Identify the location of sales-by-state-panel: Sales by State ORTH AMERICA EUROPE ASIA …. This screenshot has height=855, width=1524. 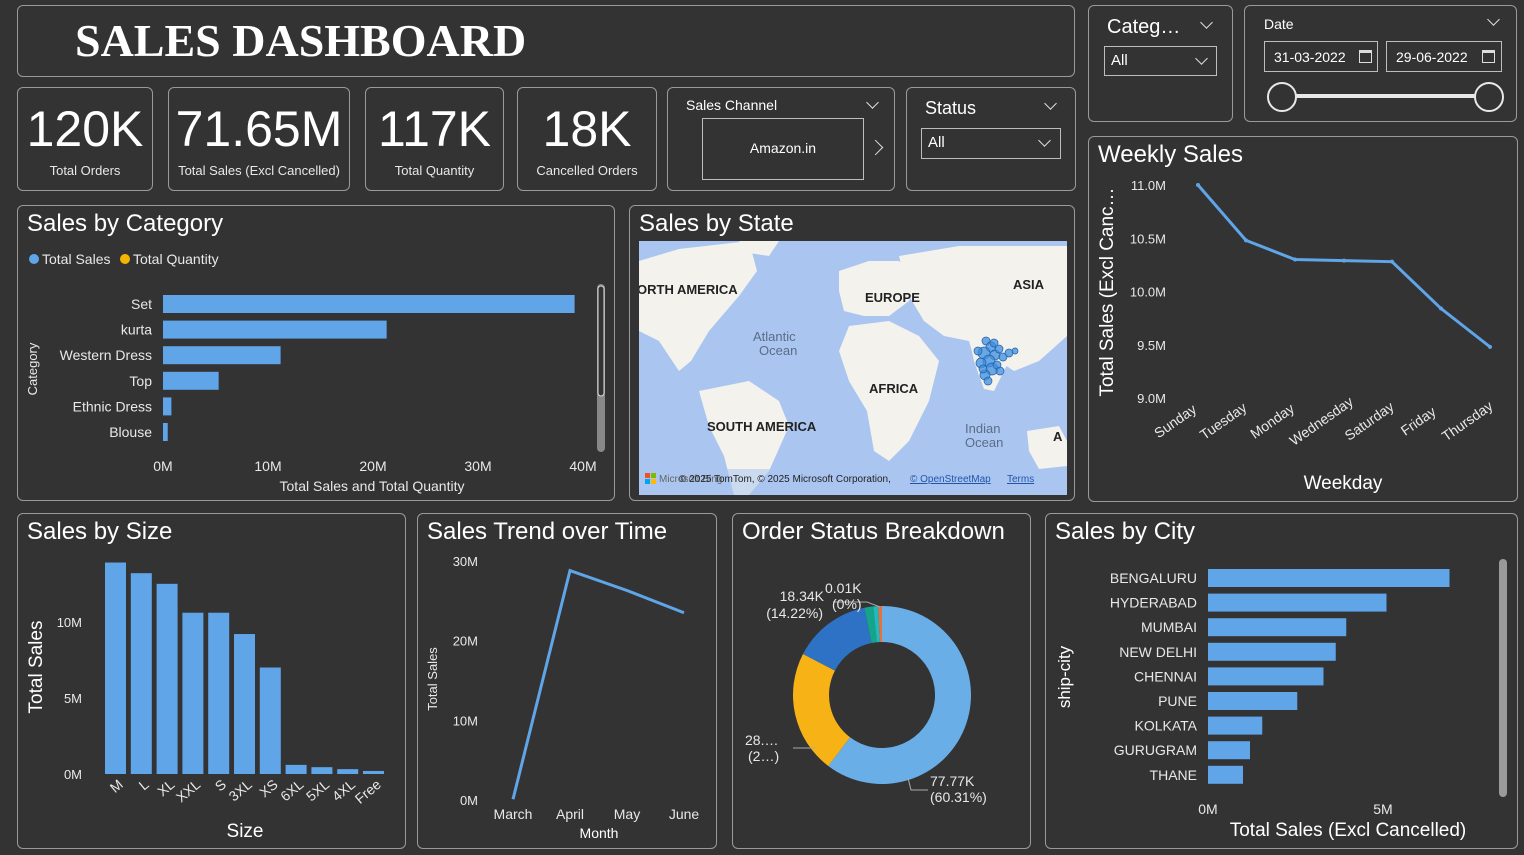
(852, 353).